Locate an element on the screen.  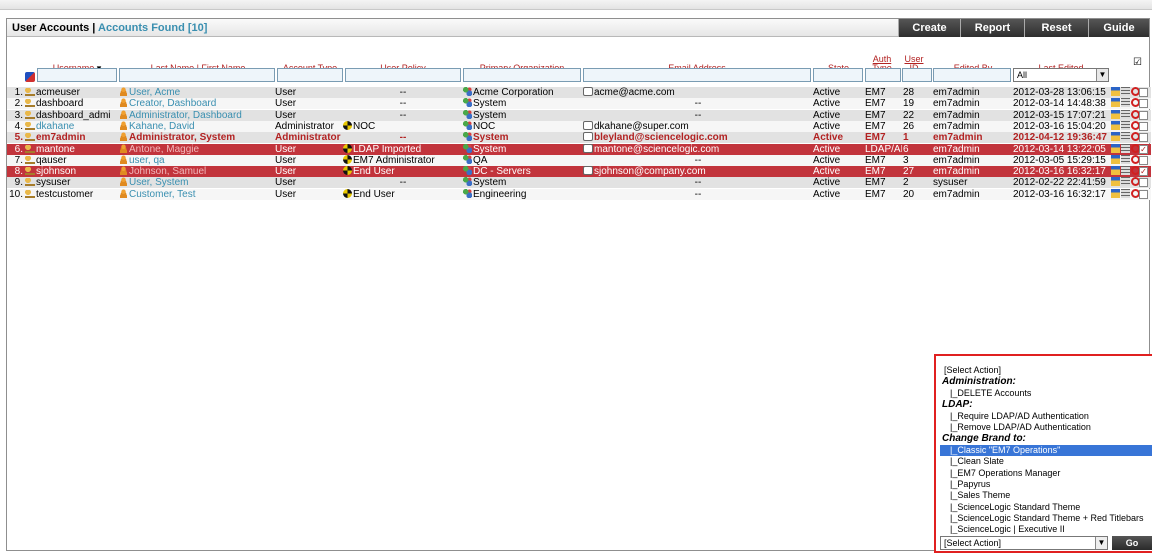
cell-username: testcustomer is located at coordinates (71, 194).